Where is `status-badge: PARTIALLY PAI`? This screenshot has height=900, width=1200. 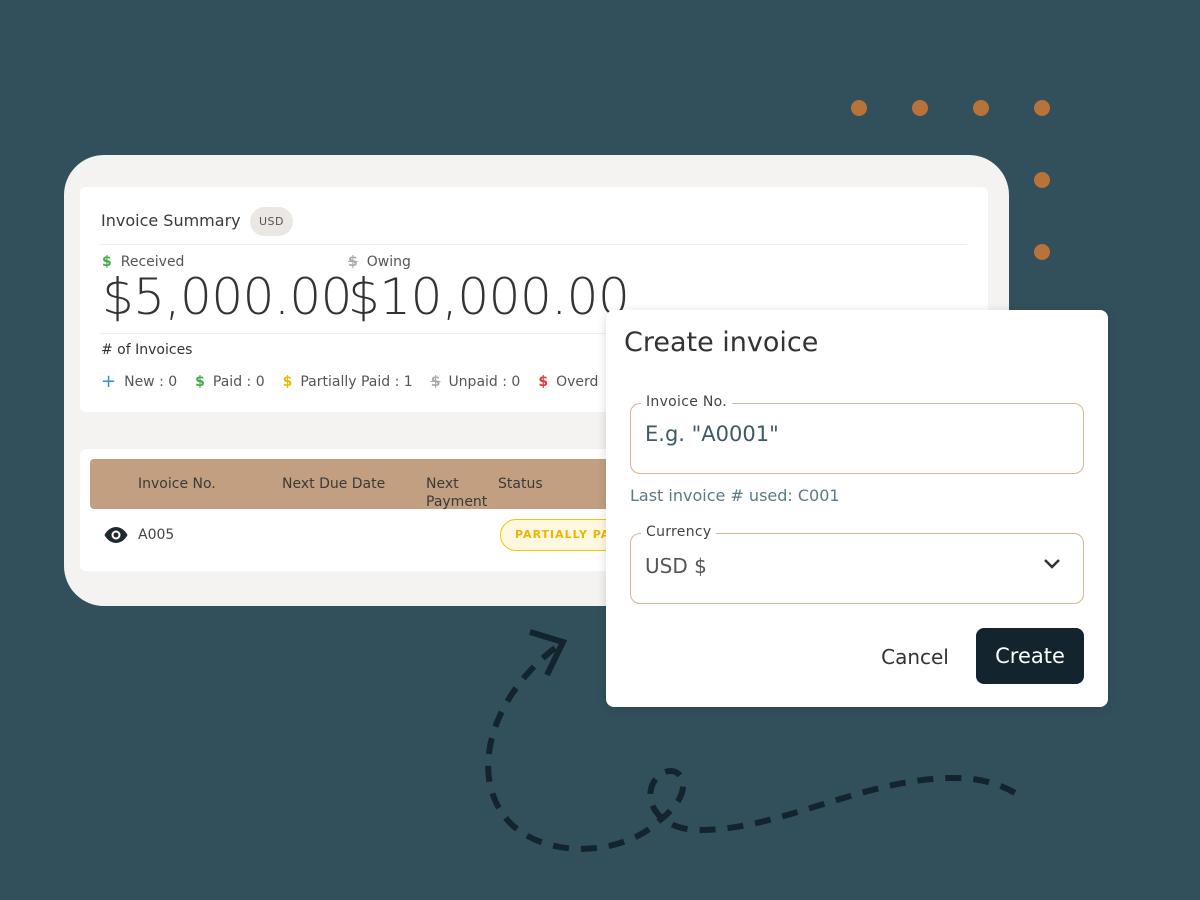
status-badge: PARTIALLY PAI is located at coordinates (560, 535).